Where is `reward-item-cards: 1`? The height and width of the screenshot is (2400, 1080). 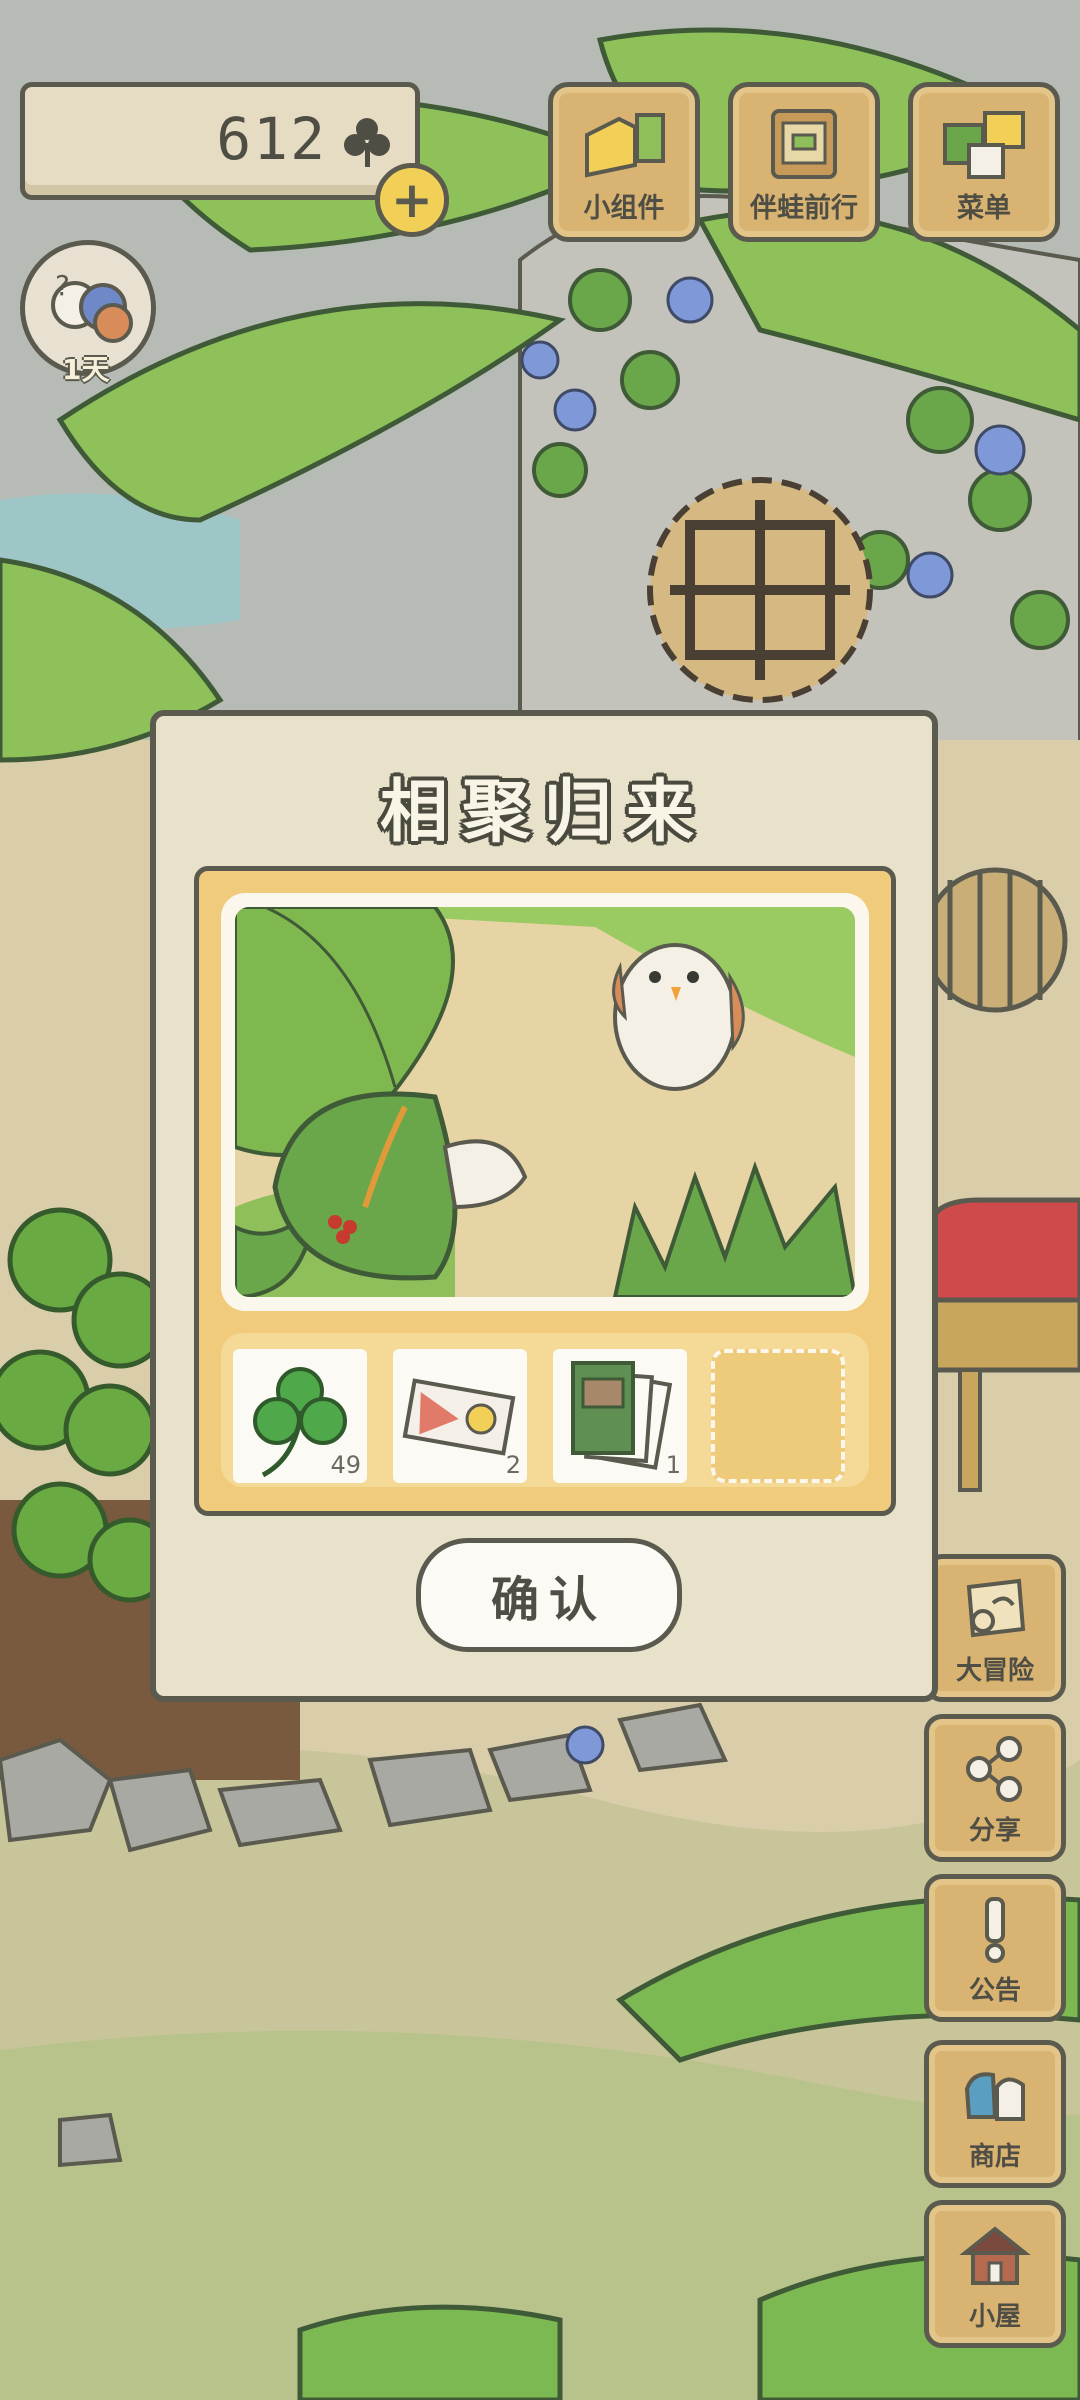 reward-item-cards: 1 is located at coordinates (620, 1416).